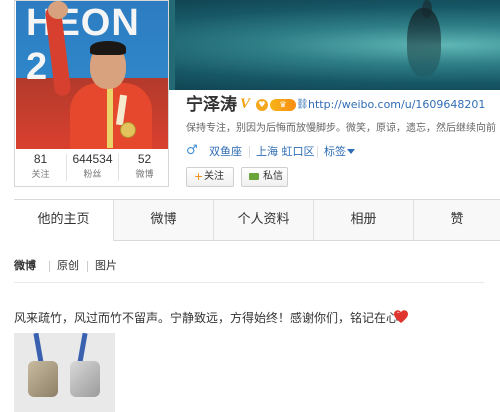 This screenshot has width=500, height=412. Describe the element at coordinates (64, 220) in the screenshot. I see `tab-home: 他的主页` at that location.